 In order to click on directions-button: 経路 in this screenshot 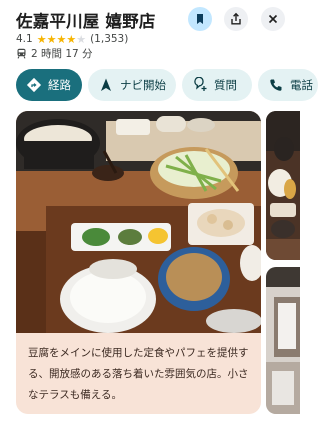, I will do `click(49, 85)`.